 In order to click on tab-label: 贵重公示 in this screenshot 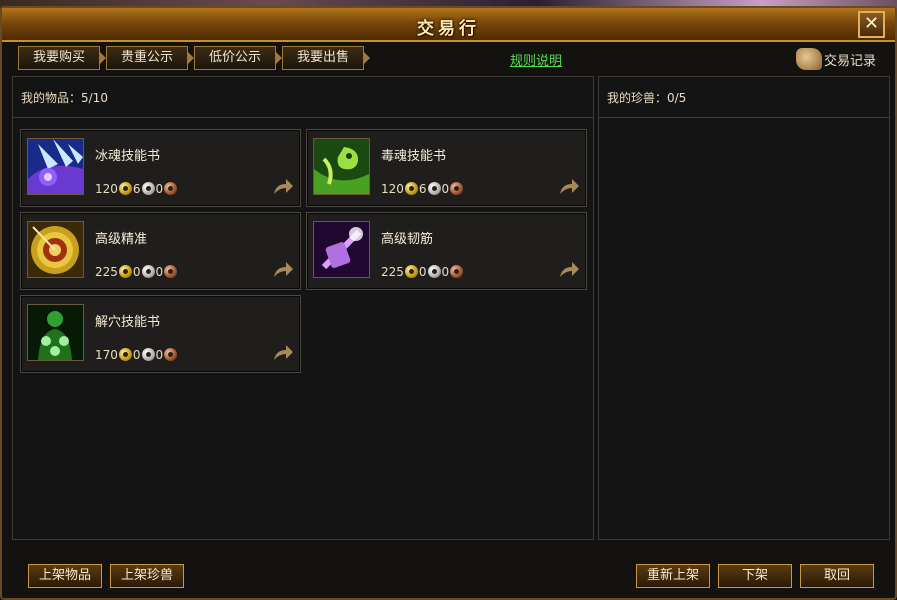, I will do `click(146, 57)`.